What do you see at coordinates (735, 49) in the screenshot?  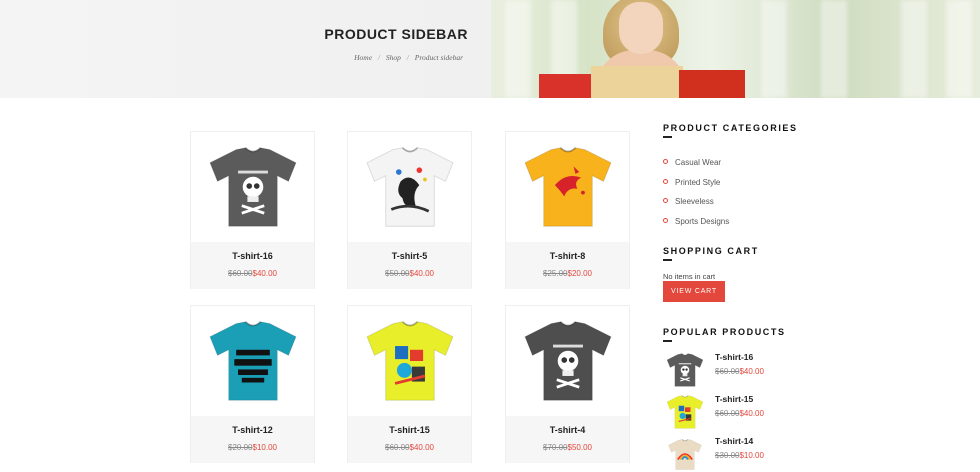 I see `banner-image` at bounding box center [735, 49].